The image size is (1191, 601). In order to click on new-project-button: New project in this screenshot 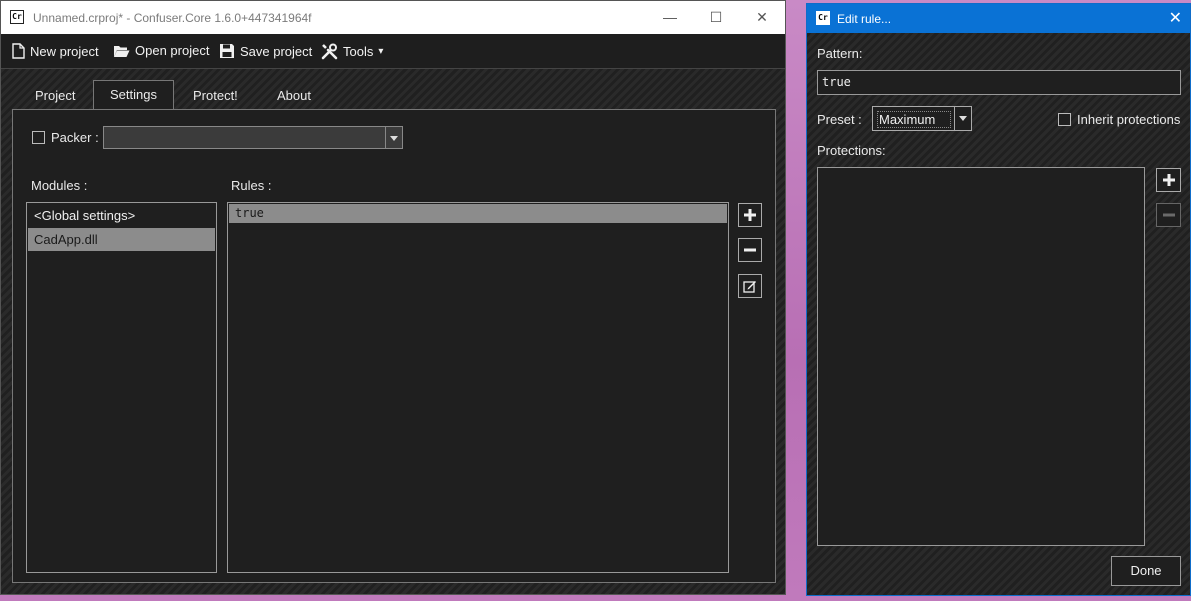, I will do `click(55, 51)`.